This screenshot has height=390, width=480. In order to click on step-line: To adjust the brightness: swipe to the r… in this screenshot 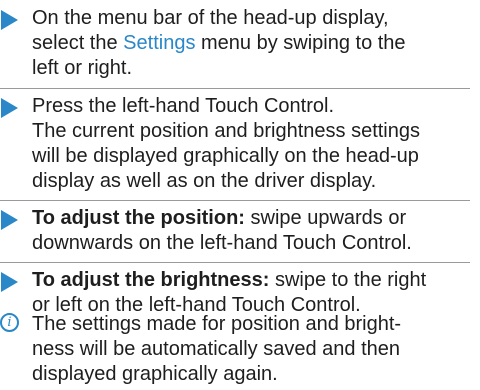, I will do `click(229, 280)`.